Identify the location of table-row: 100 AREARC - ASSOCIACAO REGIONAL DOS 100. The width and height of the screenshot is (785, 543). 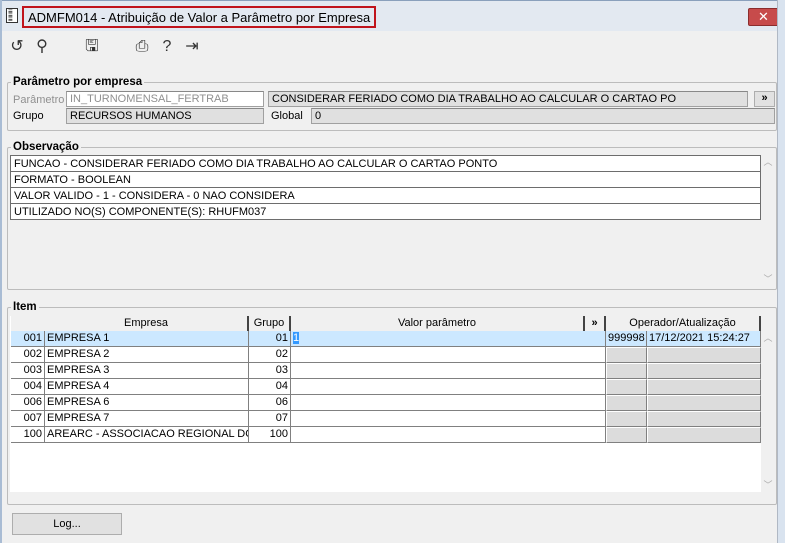
(386, 435).